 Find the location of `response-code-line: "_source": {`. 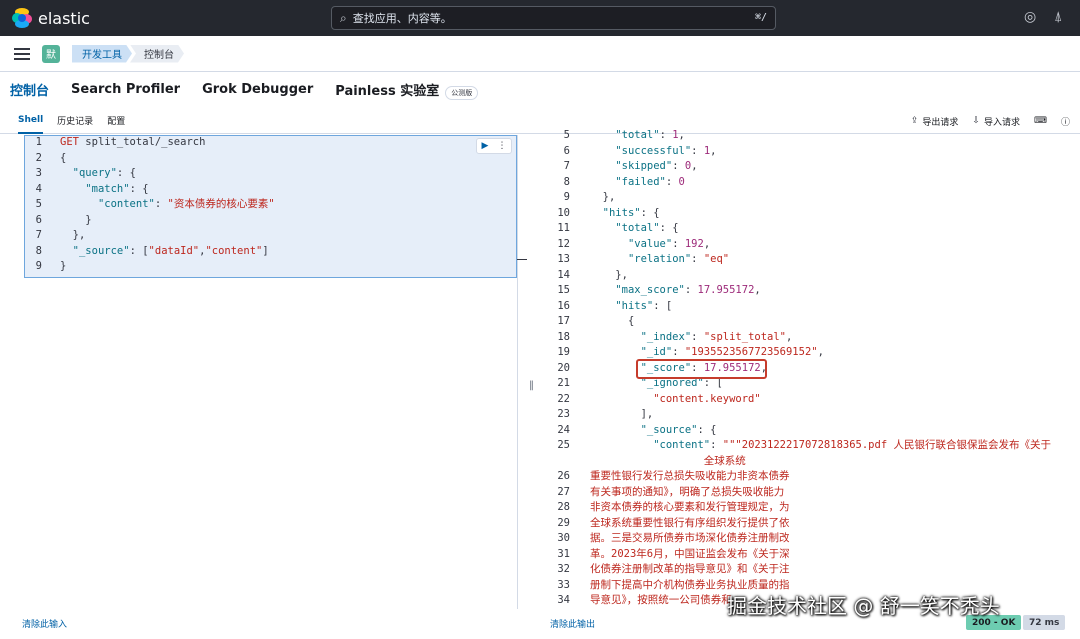

response-code-line: "_source": { is located at coordinates (678, 429).